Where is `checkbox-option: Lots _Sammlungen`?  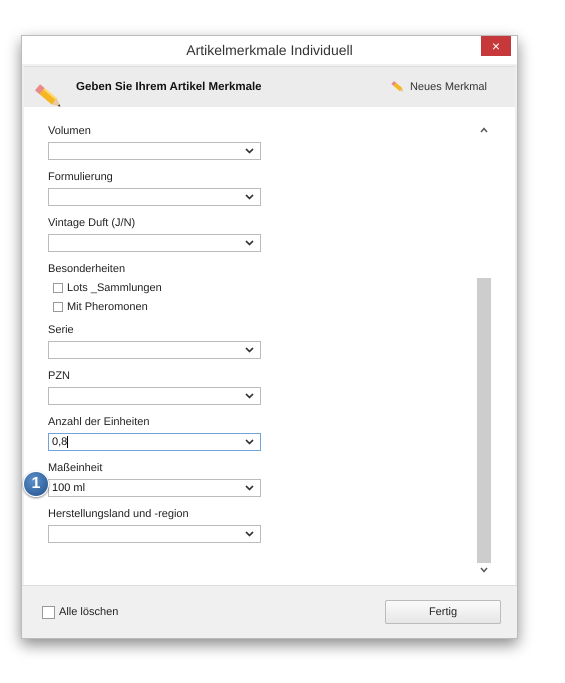
checkbox-option: Lots _Sammlungen is located at coordinates (265, 288).